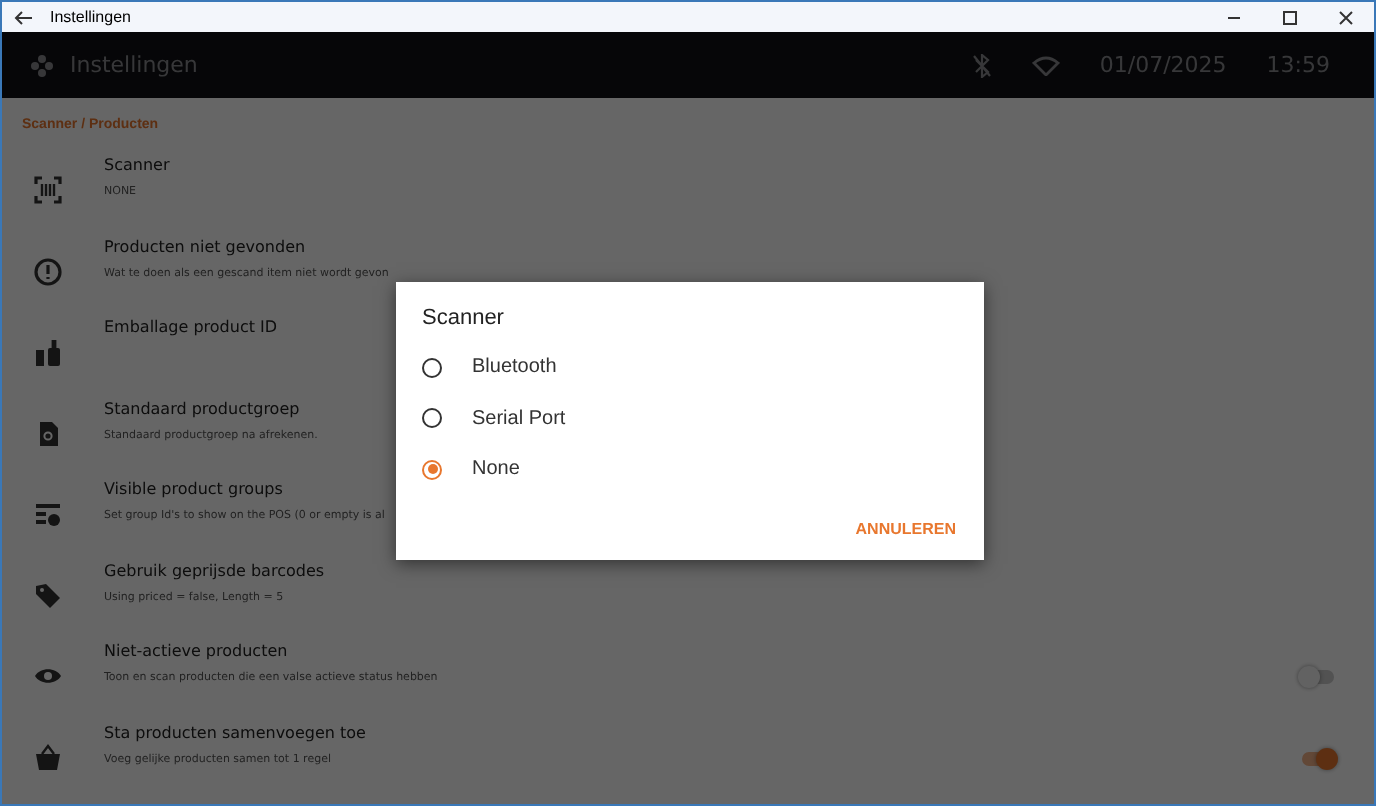  Describe the element at coordinates (196, 651) in the screenshot. I see `setting-title: Niet-actieve producten` at that location.